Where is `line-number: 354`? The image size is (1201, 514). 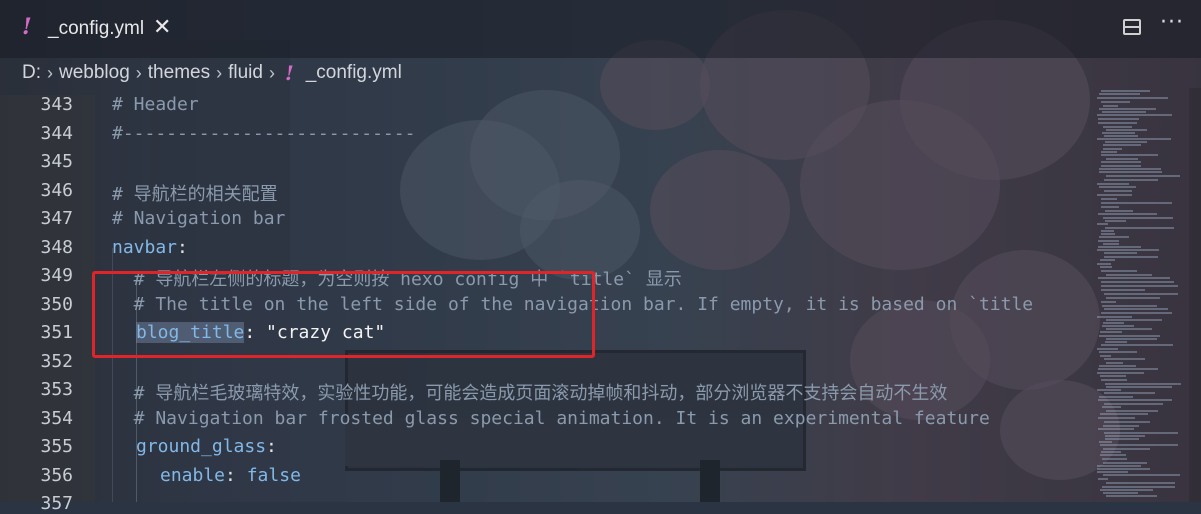 line-number: 354 is located at coordinates (56, 418).